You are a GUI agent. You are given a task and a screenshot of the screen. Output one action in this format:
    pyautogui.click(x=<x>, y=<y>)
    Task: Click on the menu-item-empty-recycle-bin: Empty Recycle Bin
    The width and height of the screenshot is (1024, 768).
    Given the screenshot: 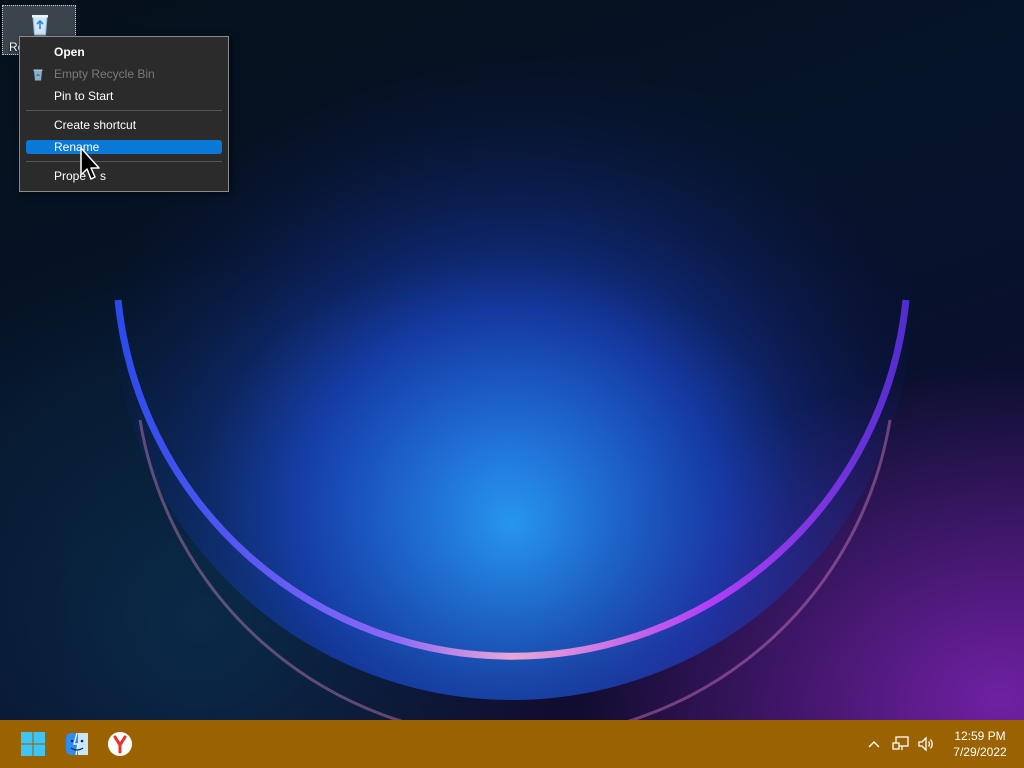 What is the action you would take?
    pyautogui.click(x=124, y=74)
    